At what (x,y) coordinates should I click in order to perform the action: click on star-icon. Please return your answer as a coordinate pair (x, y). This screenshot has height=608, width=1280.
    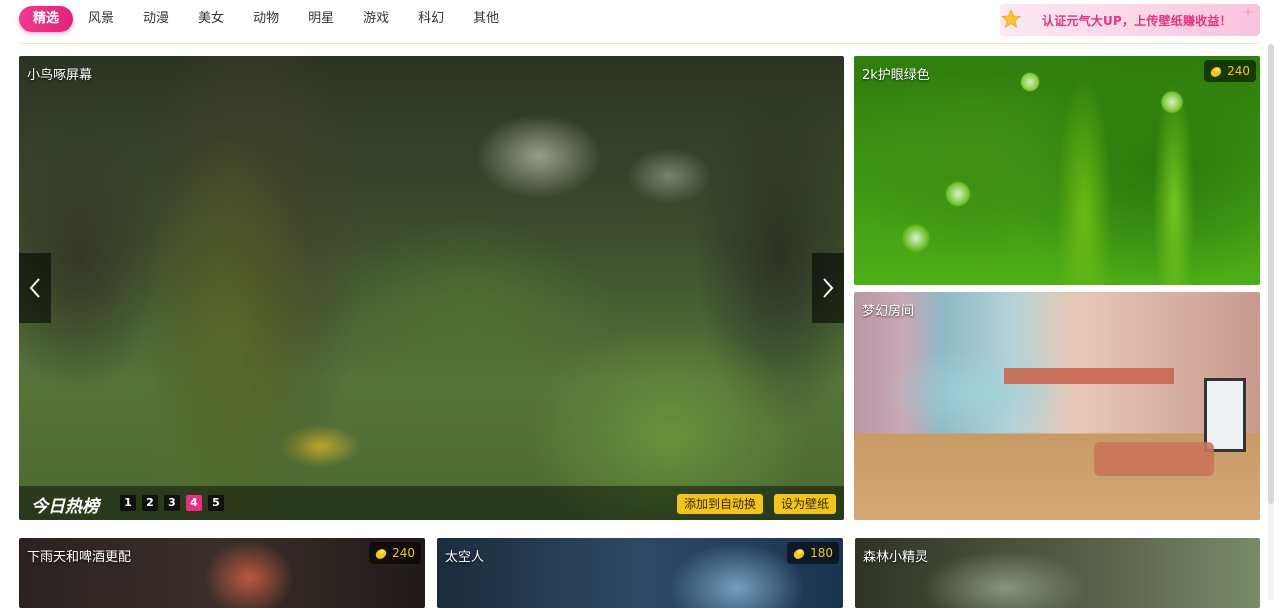
    Looking at the image, I should click on (1011, 18).